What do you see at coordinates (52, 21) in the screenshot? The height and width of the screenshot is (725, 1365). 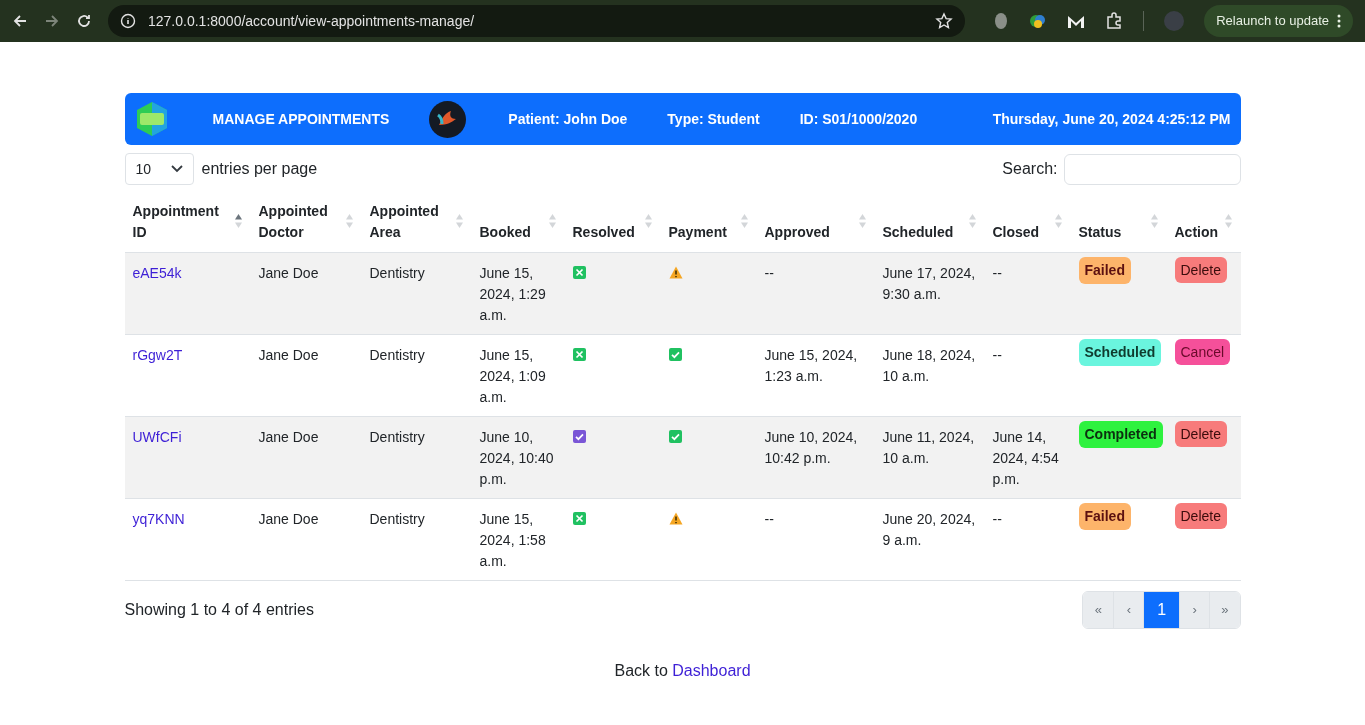 I see `forward-icon` at bounding box center [52, 21].